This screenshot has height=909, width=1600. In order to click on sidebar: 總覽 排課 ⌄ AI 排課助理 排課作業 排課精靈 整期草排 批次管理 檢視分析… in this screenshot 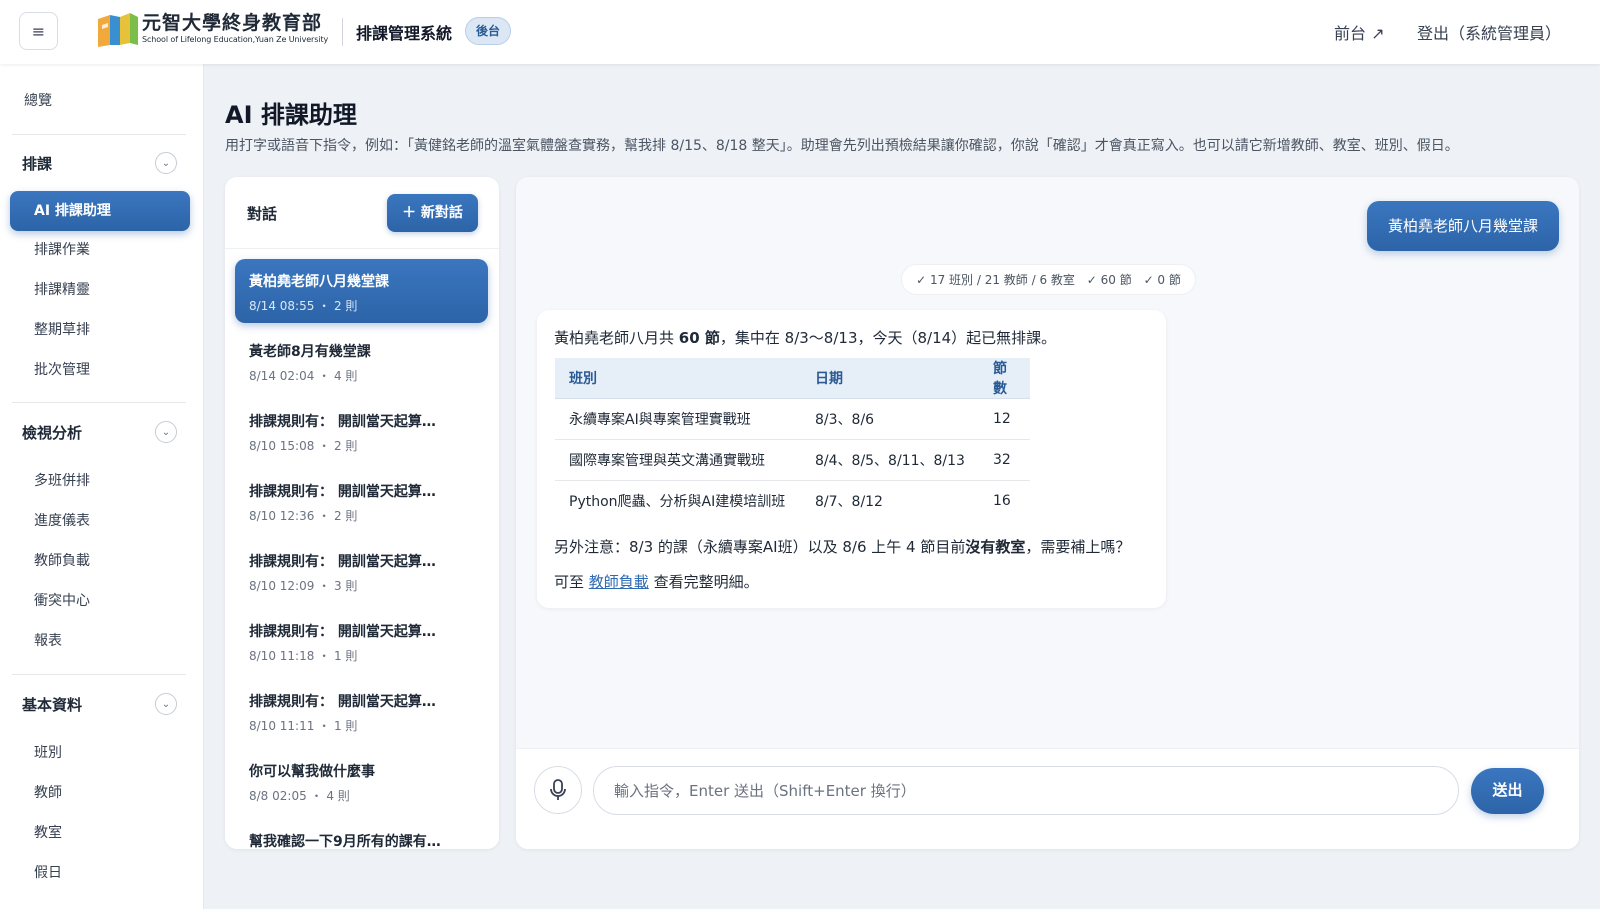, I will do `click(102, 486)`.